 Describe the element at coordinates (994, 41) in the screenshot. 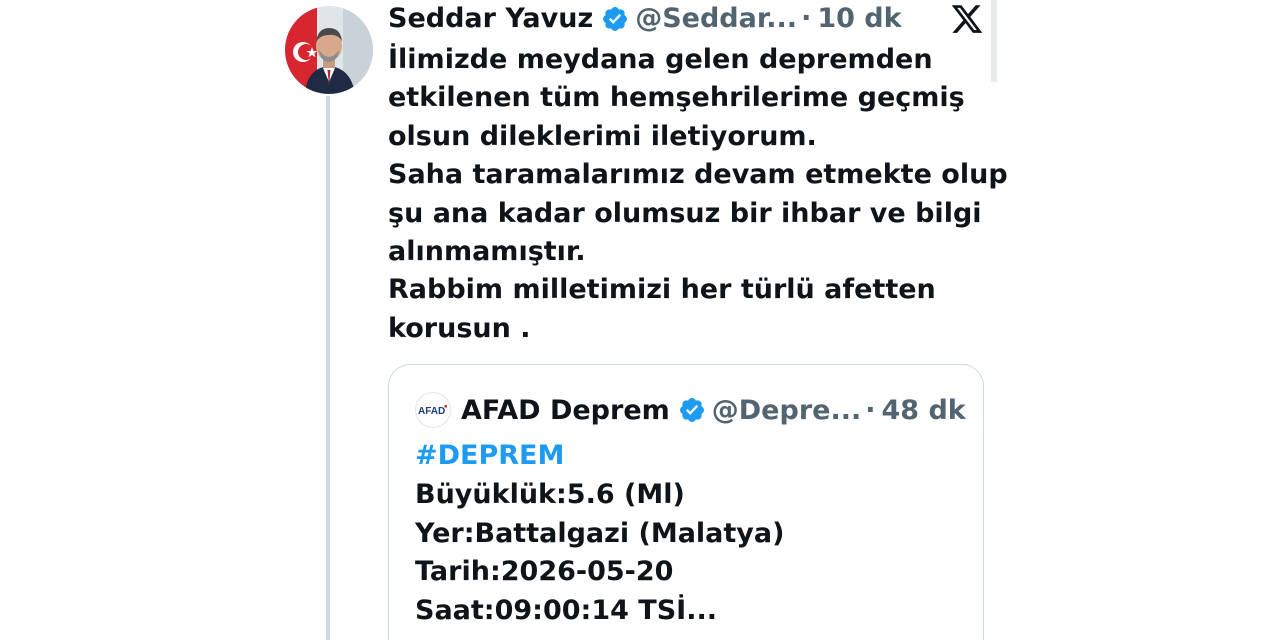

I see `scrollbar` at that location.